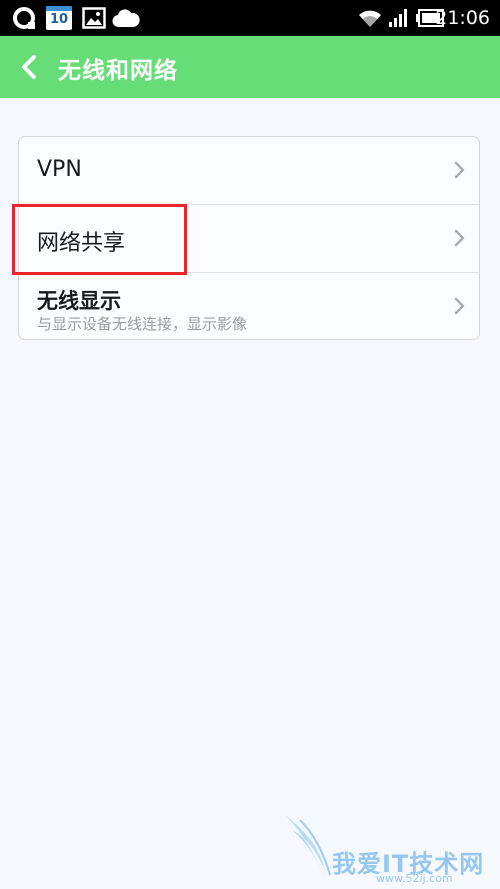 The width and height of the screenshot is (500, 889). Describe the element at coordinates (79, 301) in the screenshot. I see `settings-item-label: 无线显示` at that location.